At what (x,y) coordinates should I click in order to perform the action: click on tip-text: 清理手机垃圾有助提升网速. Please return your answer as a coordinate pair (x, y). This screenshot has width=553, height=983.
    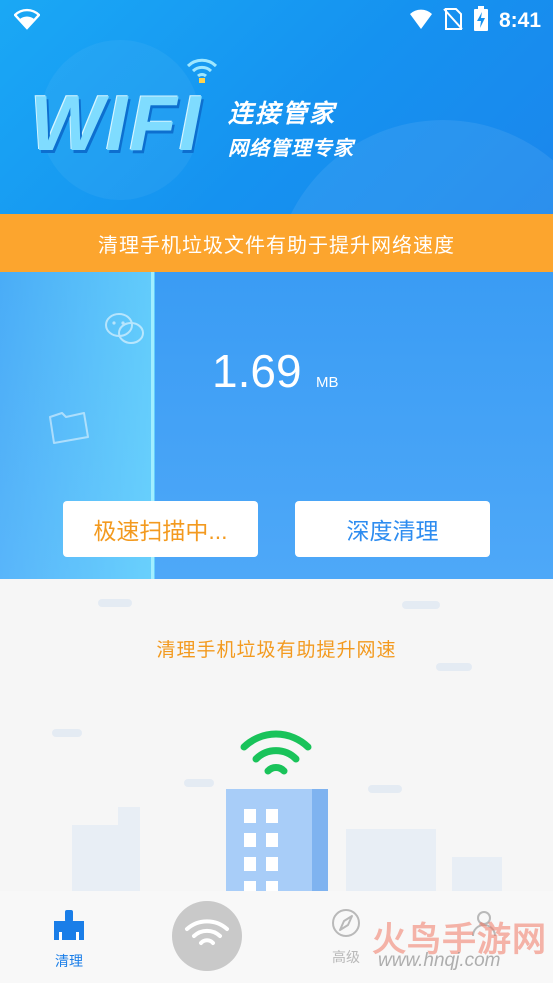
    Looking at the image, I should click on (276, 650).